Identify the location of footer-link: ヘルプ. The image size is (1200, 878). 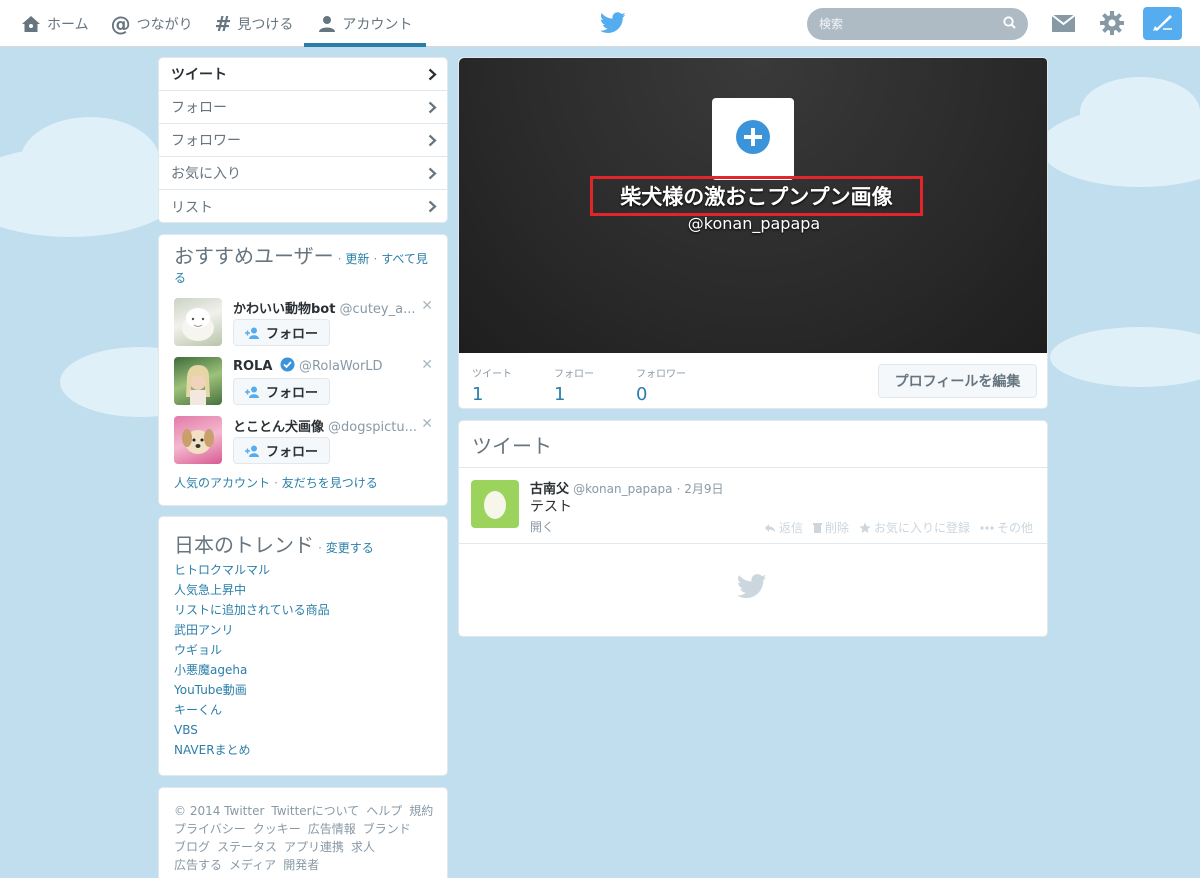
(384, 811).